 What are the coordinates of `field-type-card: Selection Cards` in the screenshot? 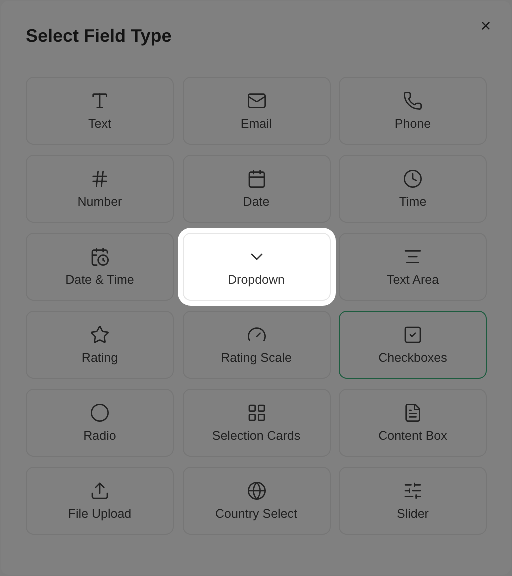 It's located at (256, 423).